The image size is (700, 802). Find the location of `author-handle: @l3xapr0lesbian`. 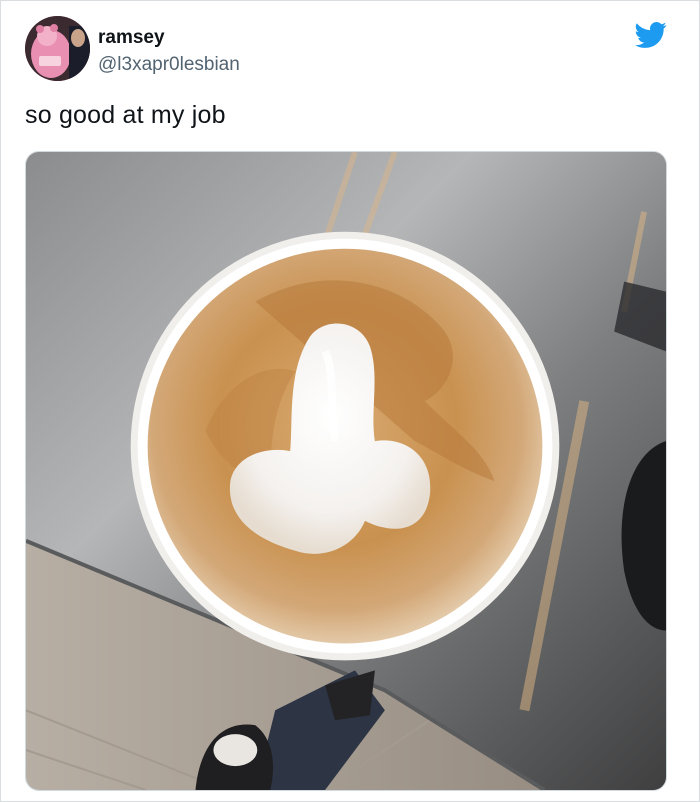

author-handle: @l3xapr0lesbian is located at coordinates (169, 65).